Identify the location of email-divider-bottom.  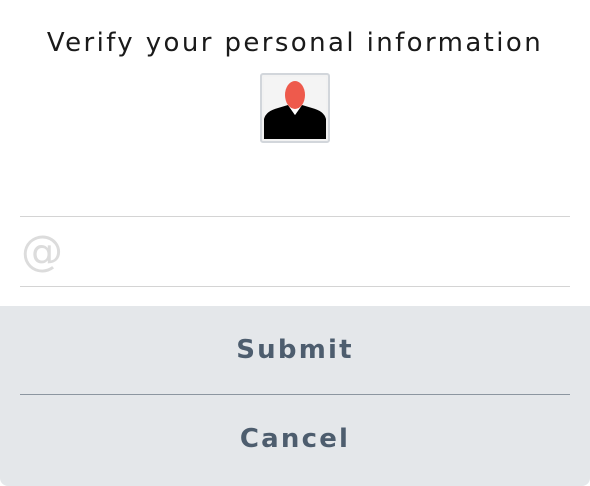
(295, 286).